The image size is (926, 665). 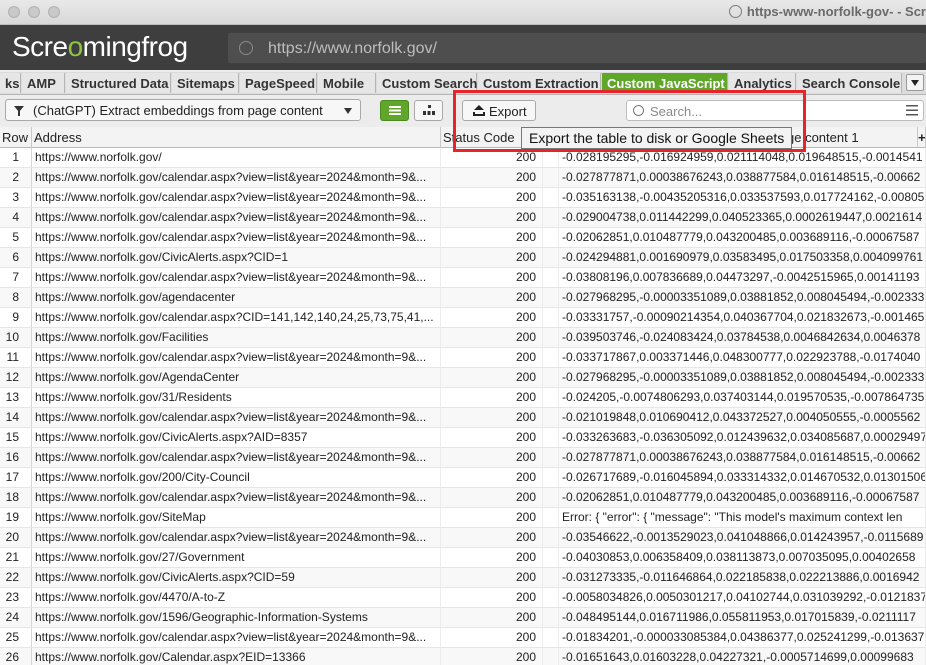 I want to click on row-number: 6, so click(x=16, y=257).